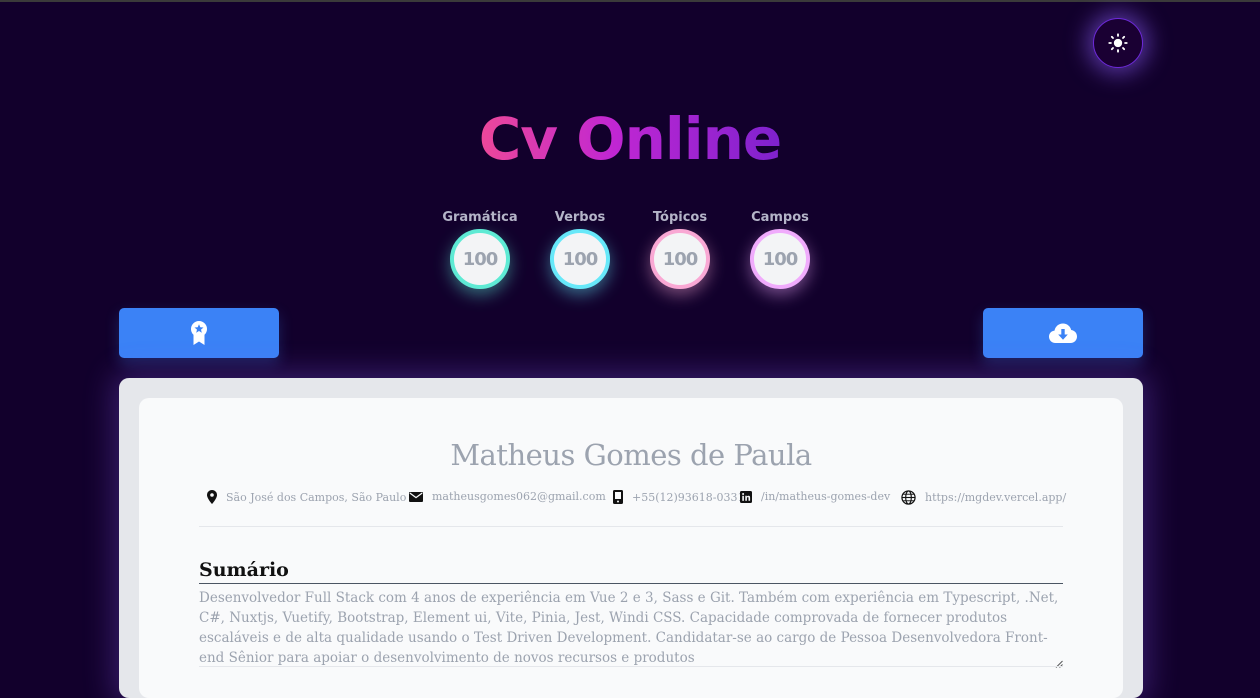 Image resolution: width=1260 pixels, height=698 pixels. I want to click on contact-linkedin: /in/matheus-gomes-dev, so click(815, 496).